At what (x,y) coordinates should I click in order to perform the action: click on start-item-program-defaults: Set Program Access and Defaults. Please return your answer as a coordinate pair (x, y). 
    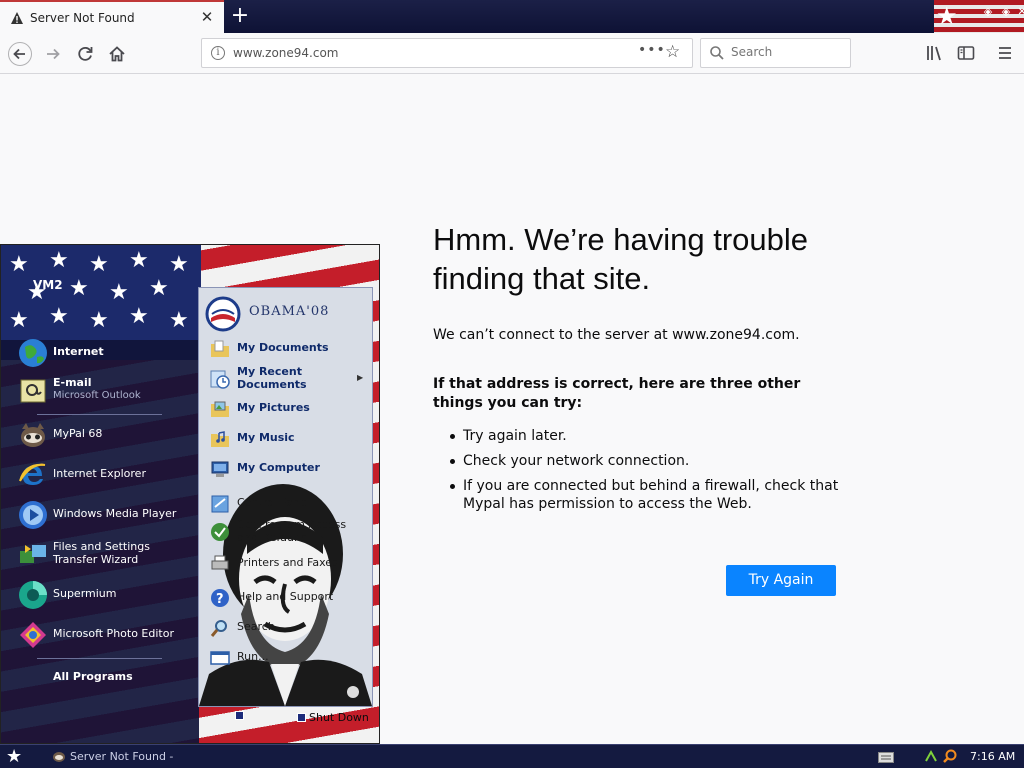
    Looking at the image, I should click on (287, 531).